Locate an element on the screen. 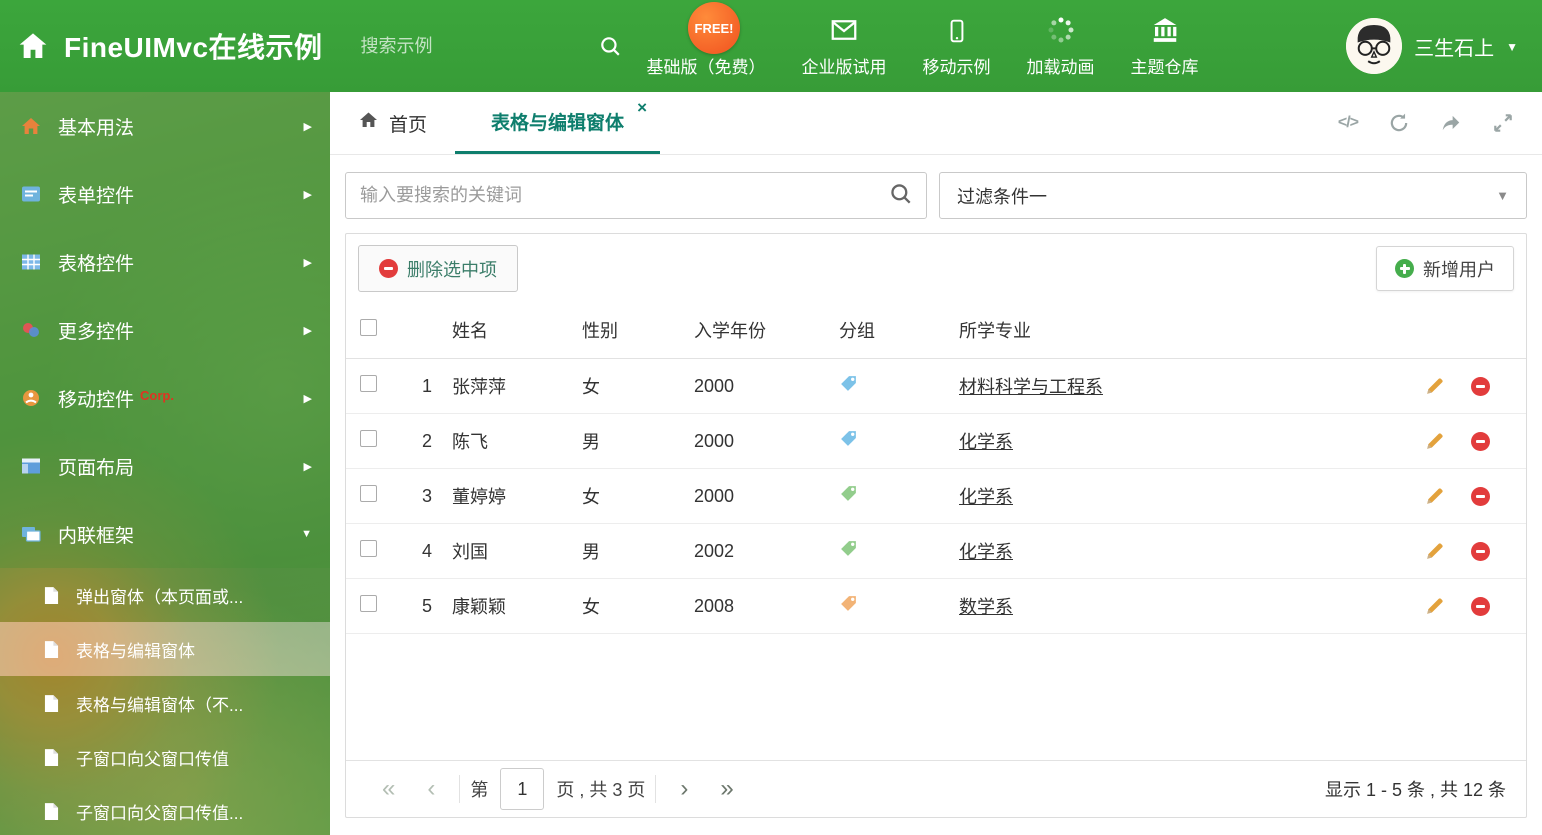 The width and height of the screenshot is (1542, 835). last-page-button: » is located at coordinates (726, 789).